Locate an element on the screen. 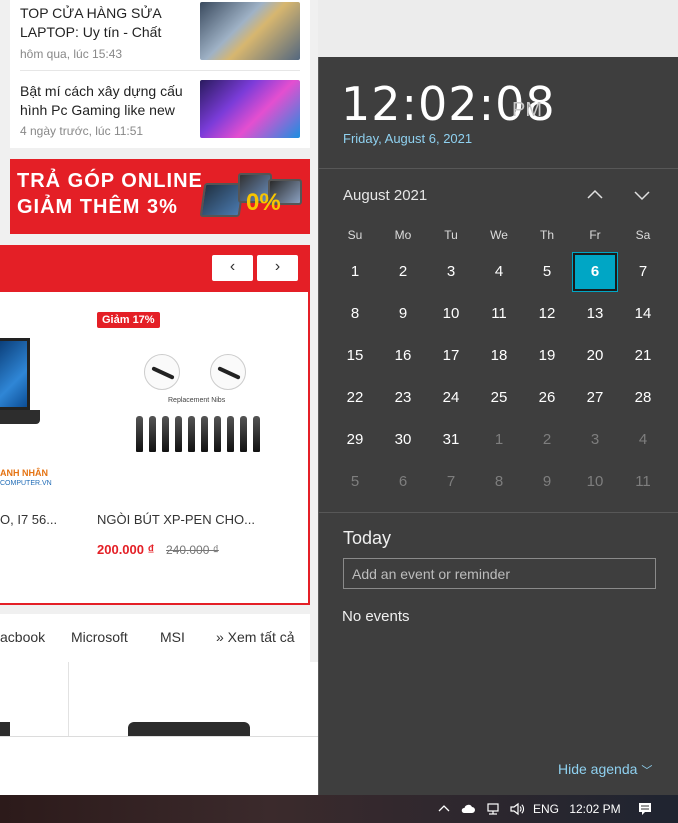  news-title: TOP CỬA HÀNG SỬA LAPTOP: Uy tín - Chất is located at coordinates (106, 23).